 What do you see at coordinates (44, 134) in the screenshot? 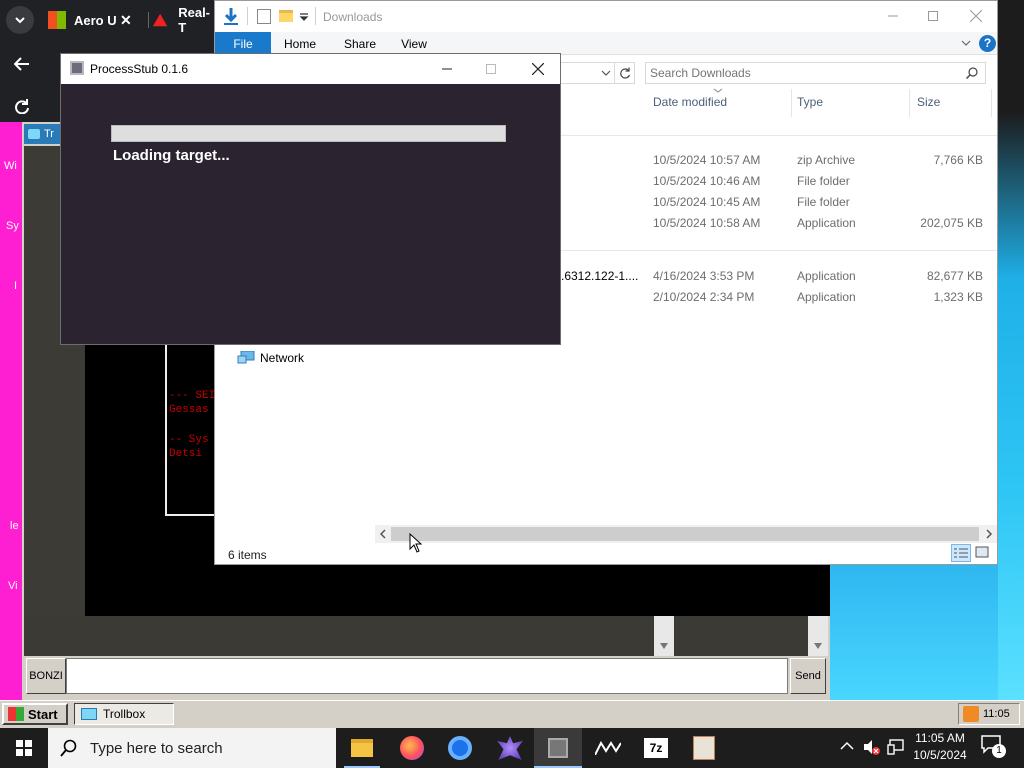
I see `trollbox-title-tab: Tr` at bounding box center [44, 134].